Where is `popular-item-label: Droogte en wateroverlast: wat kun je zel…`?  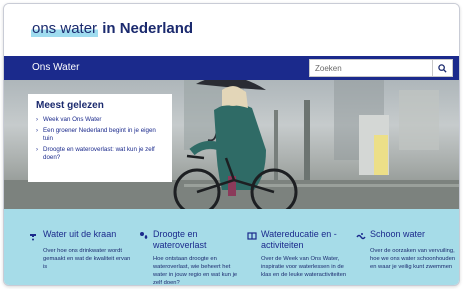
popular-item-label: Droogte en wateroverlast: wat kun je zel… is located at coordinates (99, 153).